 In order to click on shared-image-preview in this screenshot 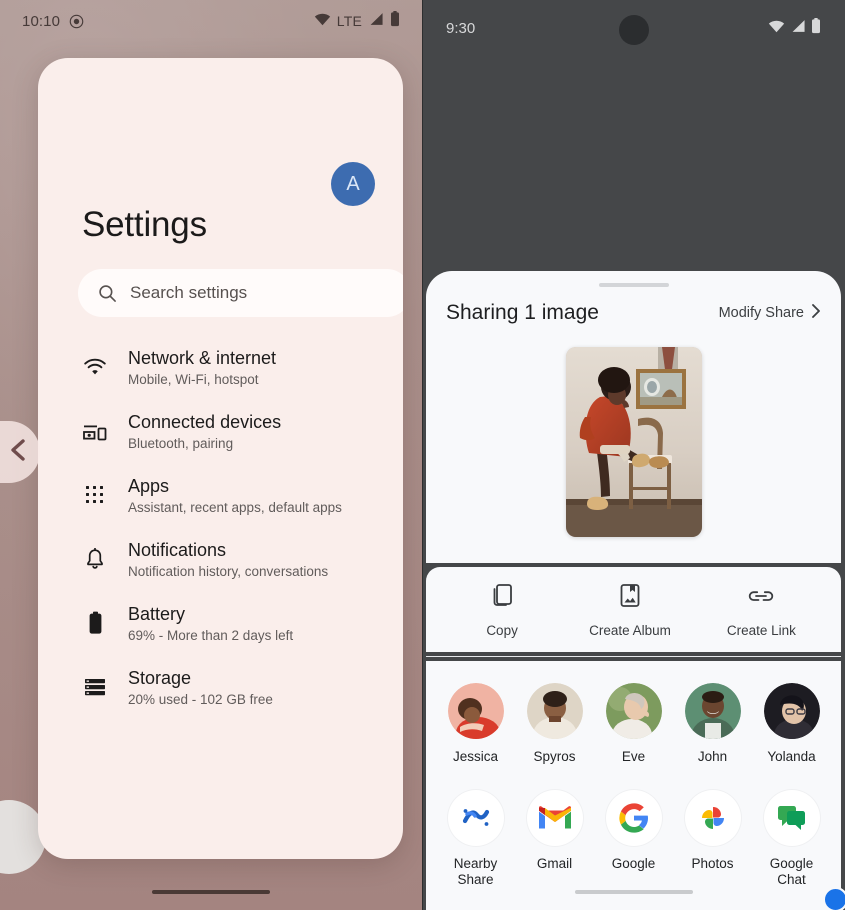, I will do `click(633, 444)`.